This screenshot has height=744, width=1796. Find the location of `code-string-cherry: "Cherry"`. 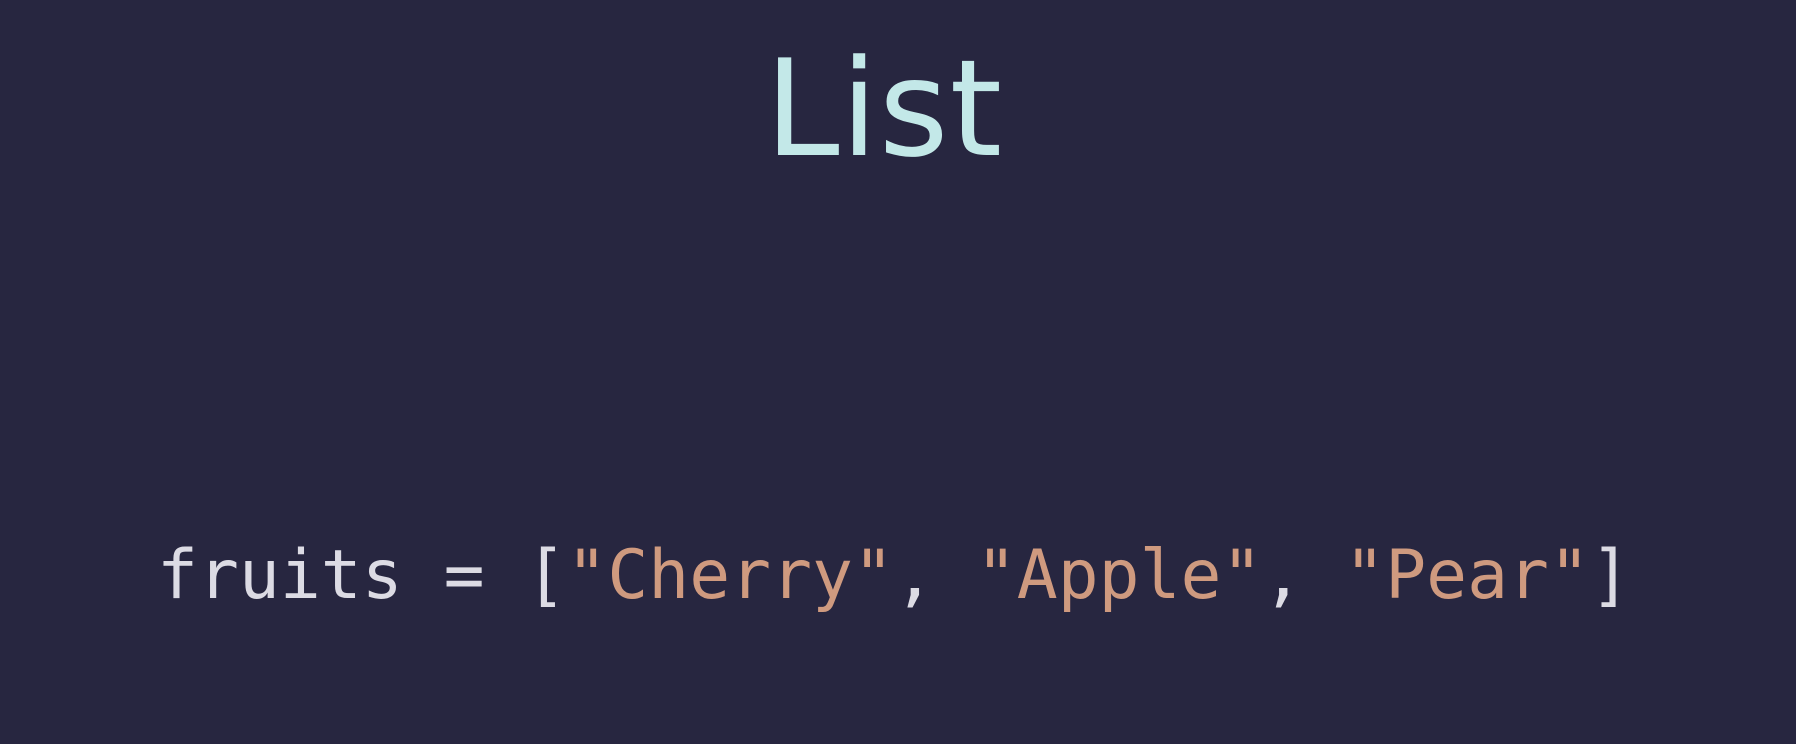

code-string-cherry: "Cherry" is located at coordinates (730, 575).